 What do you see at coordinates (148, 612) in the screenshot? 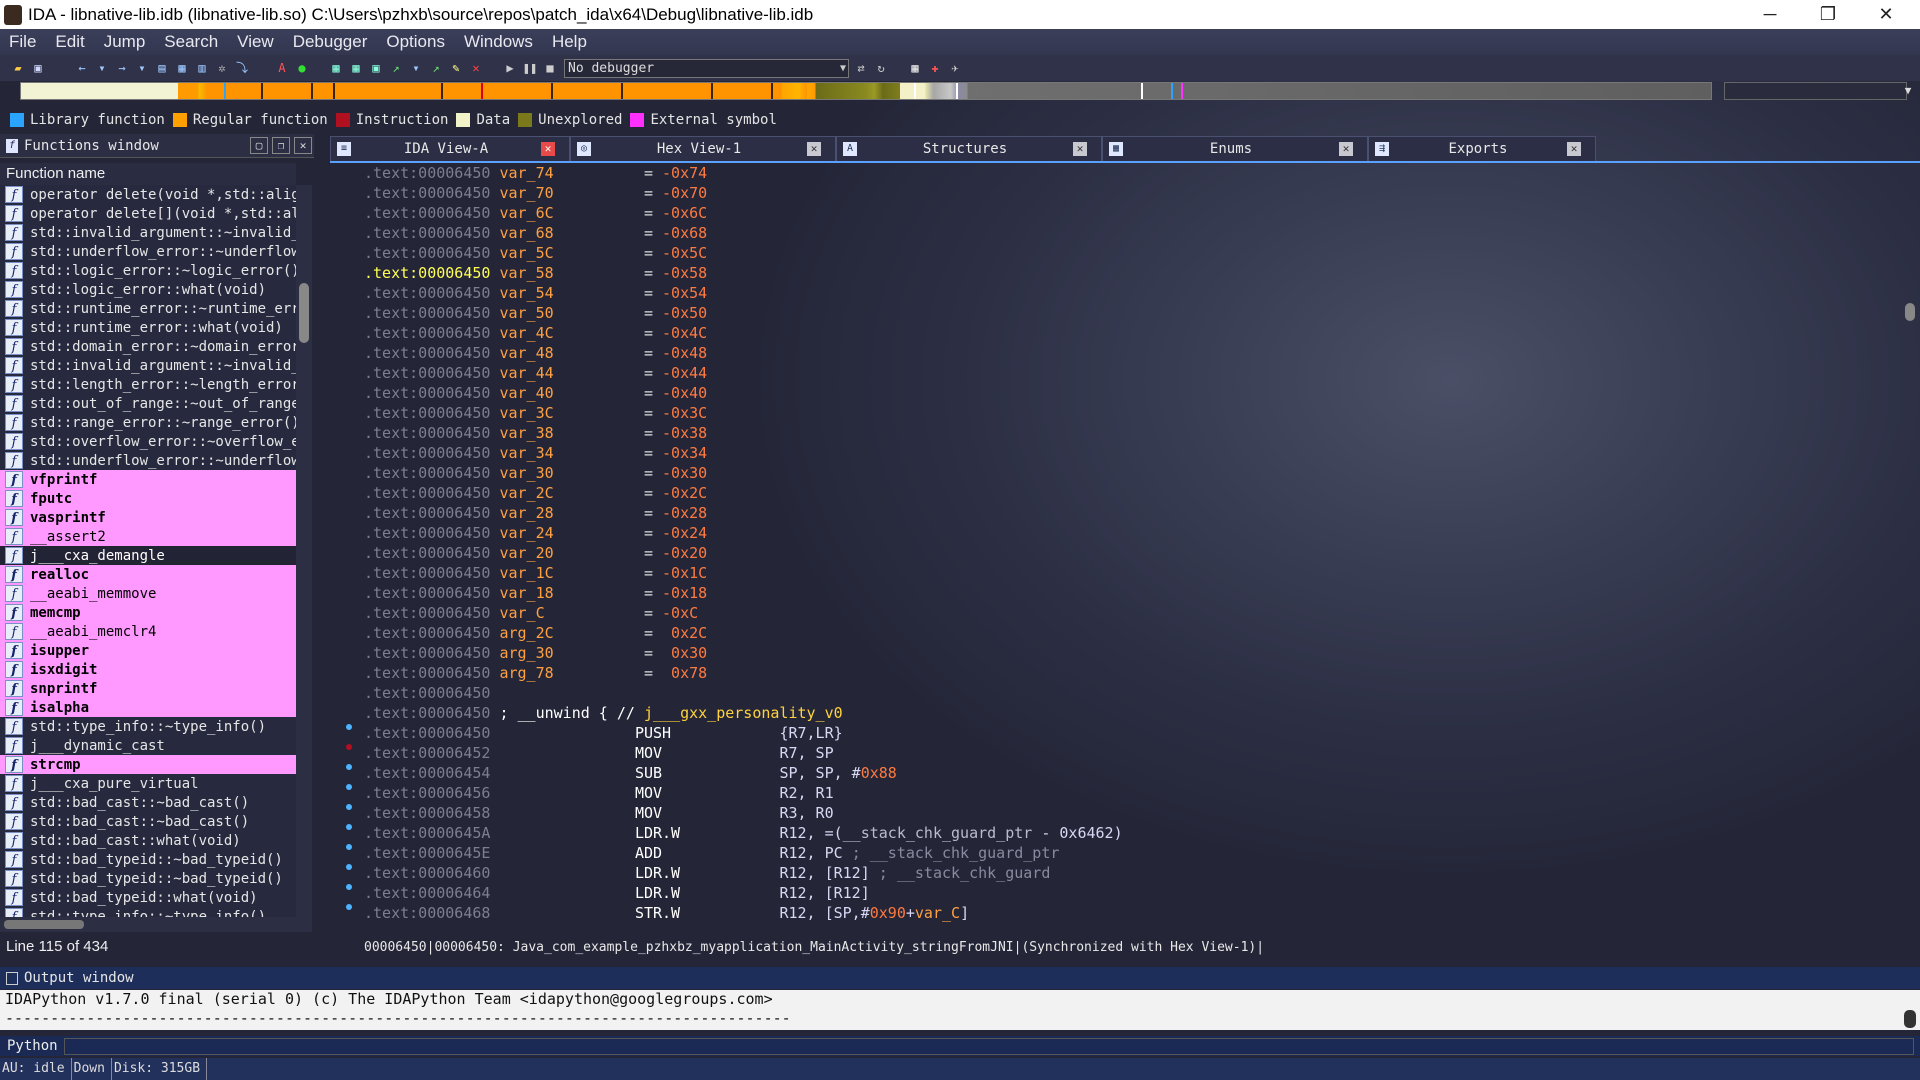
I see `function-list-item: f memcmp` at bounding box center [148, 612].